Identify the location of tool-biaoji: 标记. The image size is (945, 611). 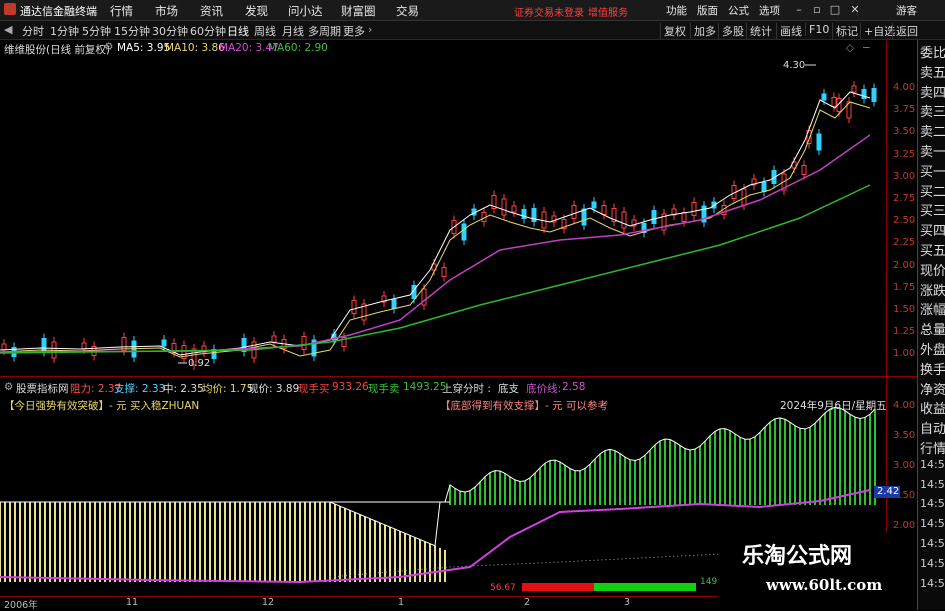
(846, 31).